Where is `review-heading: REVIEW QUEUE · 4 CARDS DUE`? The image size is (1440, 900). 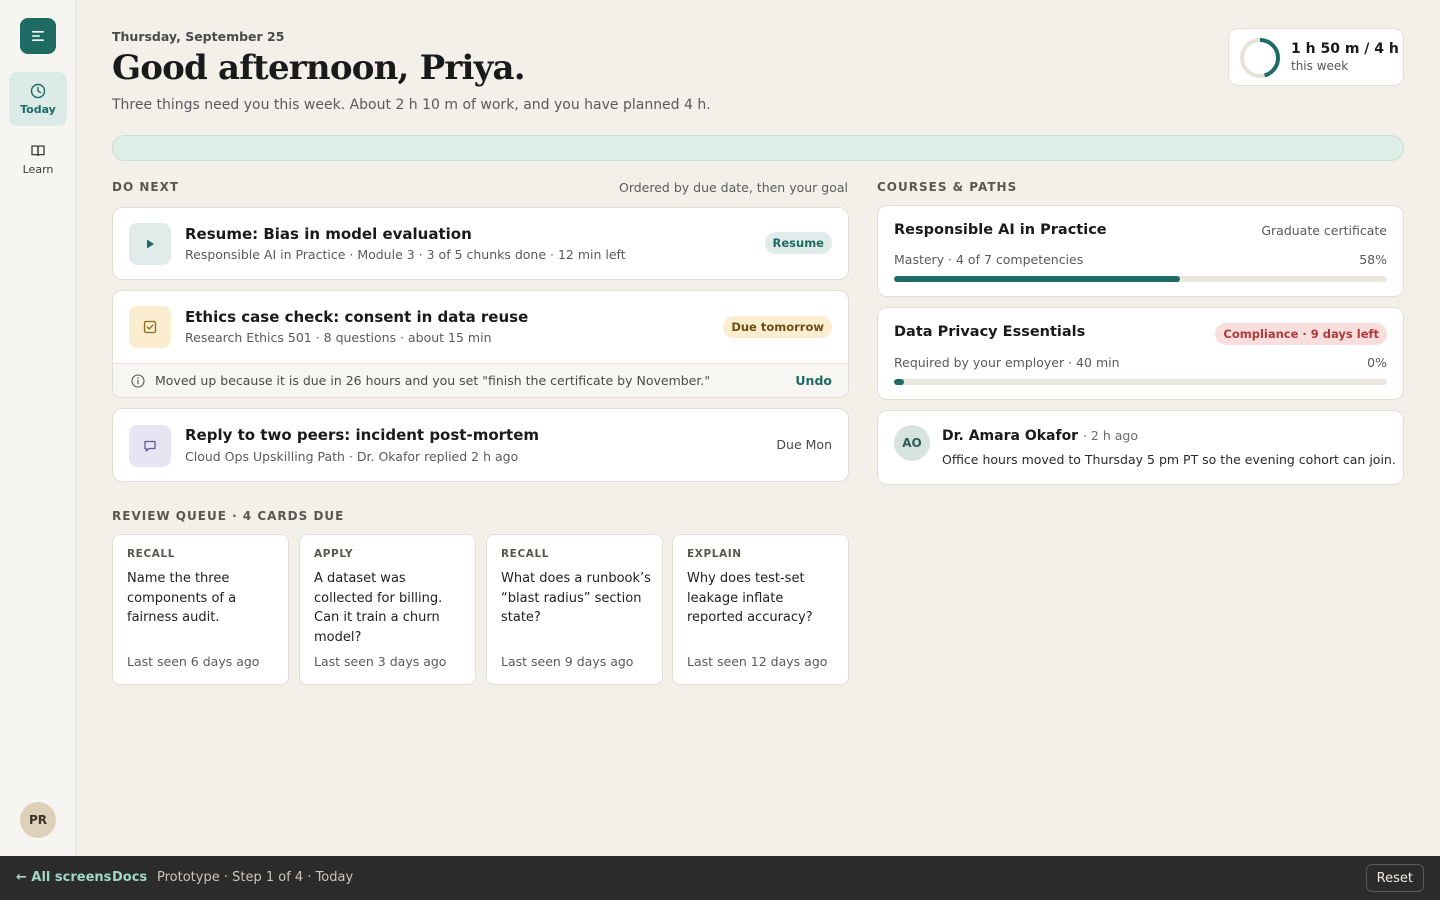
review-heading: REVIEW QUEUE · 4 CARDS DUE is located at coordinates (228, 516).